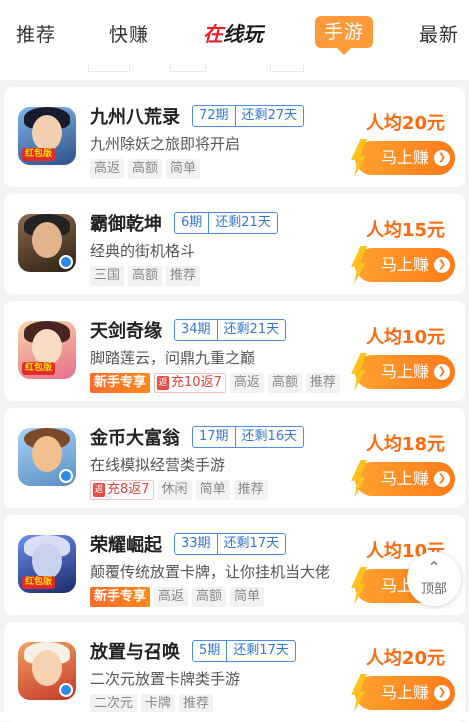 The width and height of the screenshot is (469, 722). I want to click on game-icon-bayu, so click(47, 243).